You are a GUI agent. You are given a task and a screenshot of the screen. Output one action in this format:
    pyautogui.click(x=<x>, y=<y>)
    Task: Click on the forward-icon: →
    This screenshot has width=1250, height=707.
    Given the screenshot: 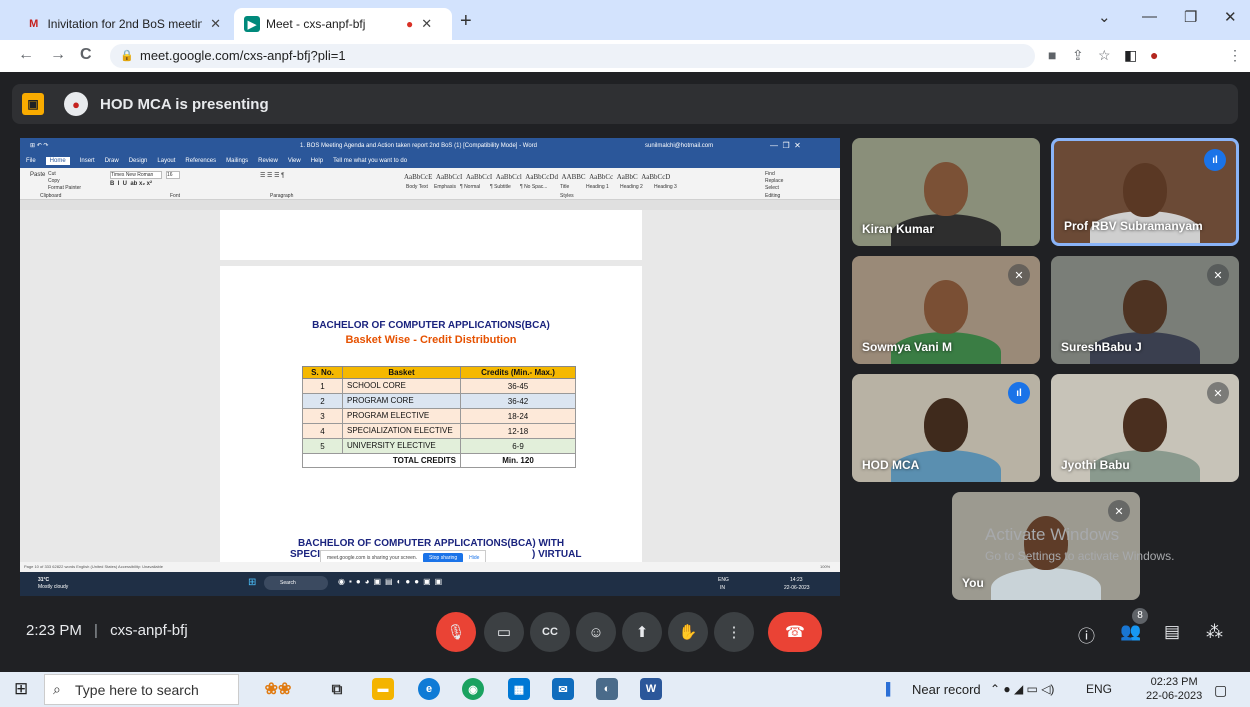 What is the action you would take?
    pyautogui.click(x=58, y=55)
    